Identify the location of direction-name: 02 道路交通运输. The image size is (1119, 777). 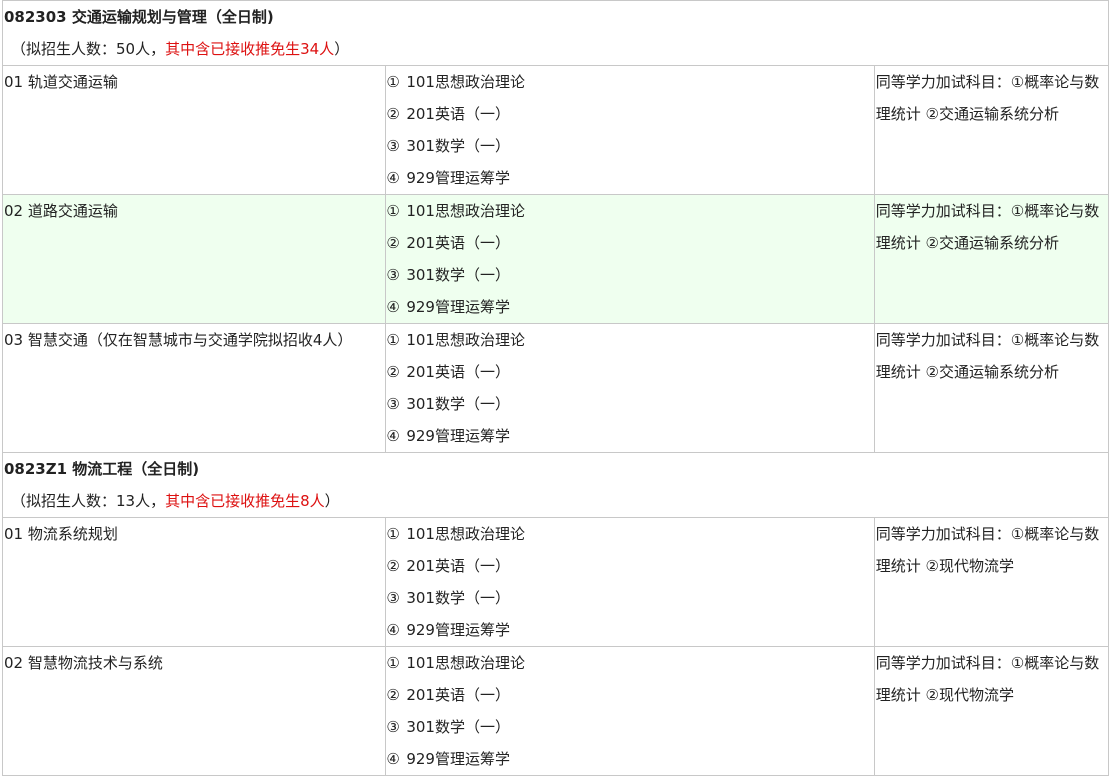
(61, 211).